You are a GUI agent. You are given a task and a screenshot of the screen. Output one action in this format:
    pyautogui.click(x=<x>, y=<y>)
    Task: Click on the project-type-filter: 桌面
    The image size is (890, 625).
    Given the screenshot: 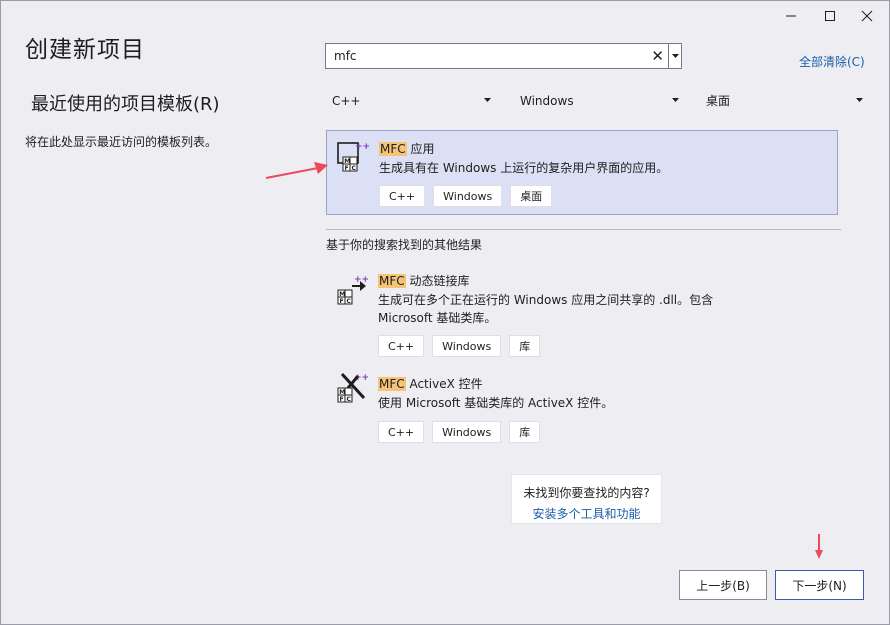 What is the action you would take?
    pyautogui.click(x=783, y=100)
    